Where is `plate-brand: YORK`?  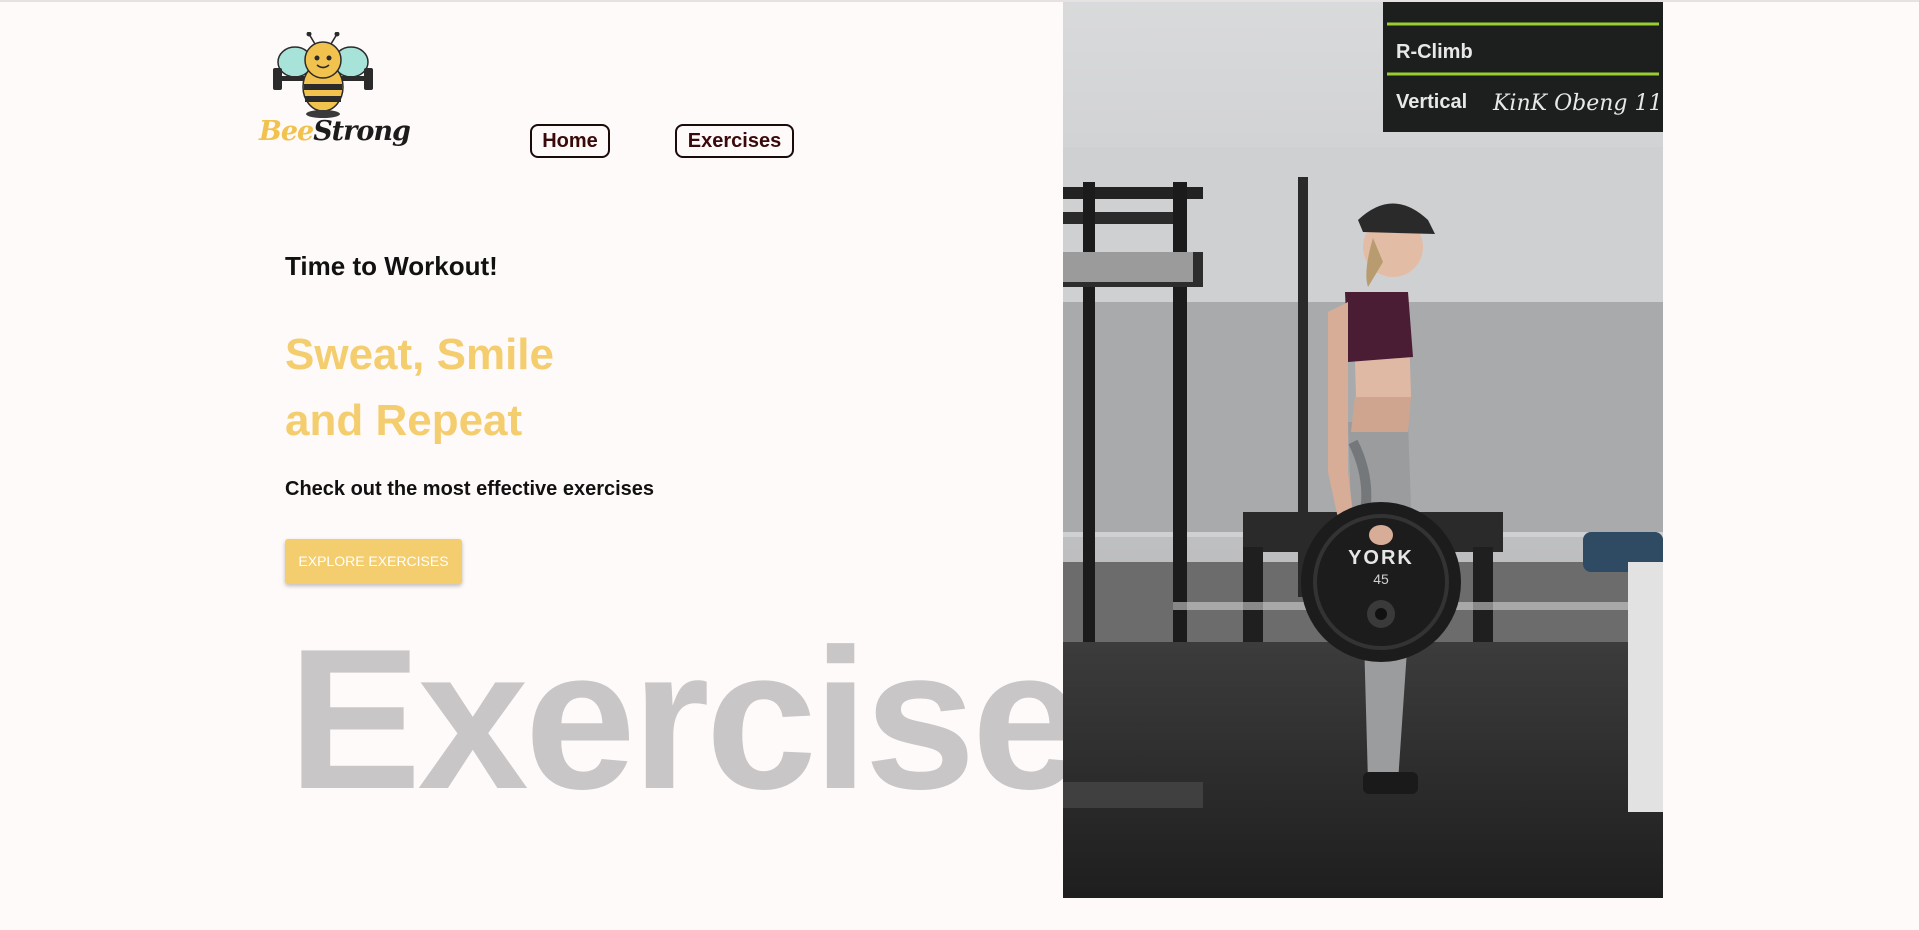 plate-brand: YORK is located at coordinates (1381, 558).